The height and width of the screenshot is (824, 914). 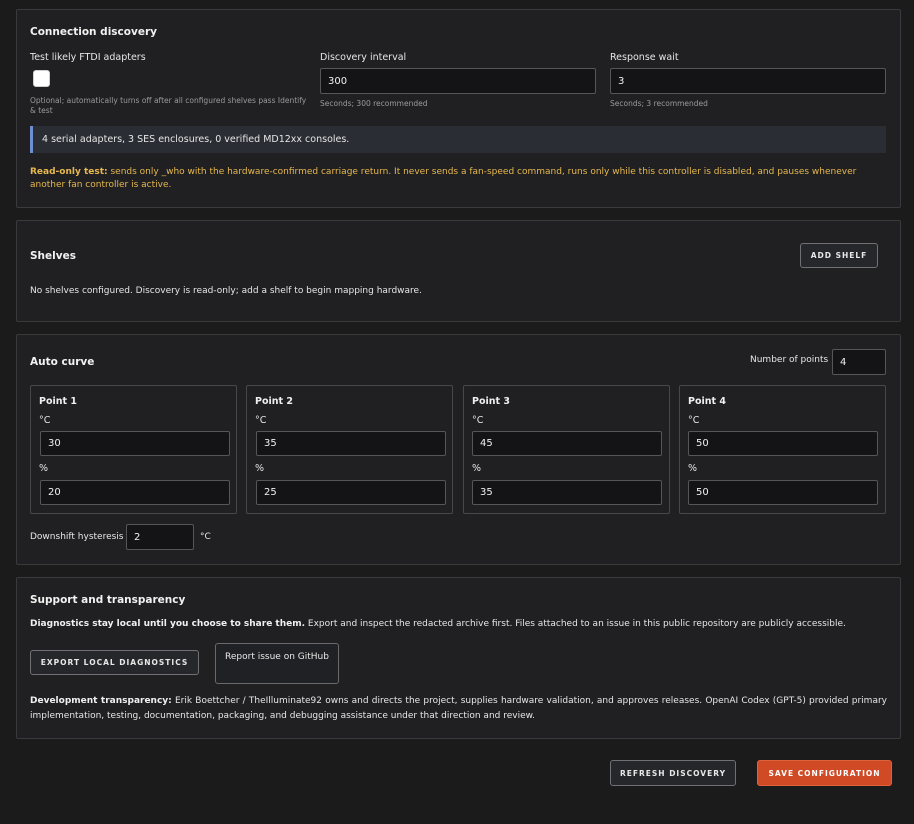 I want to click on point-title: Point 1, so click(x=58, y=401).